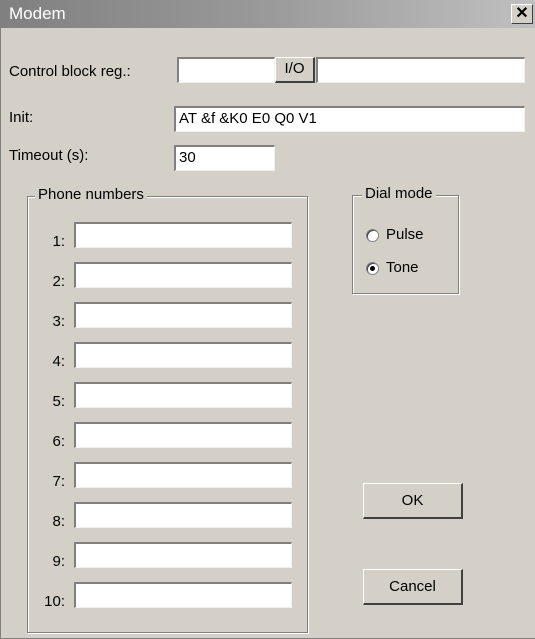 Image resolution: width=535 pixels, height=639 pixels. I want to click on control-block-input, so click(226, 70).